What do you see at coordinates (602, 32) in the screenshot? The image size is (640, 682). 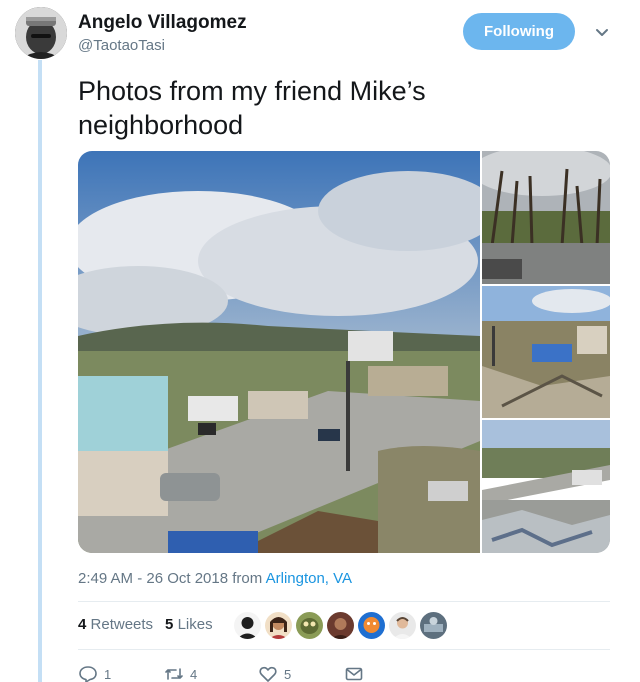 I see `chevron-down-icon` at bounding box center [602, 32].